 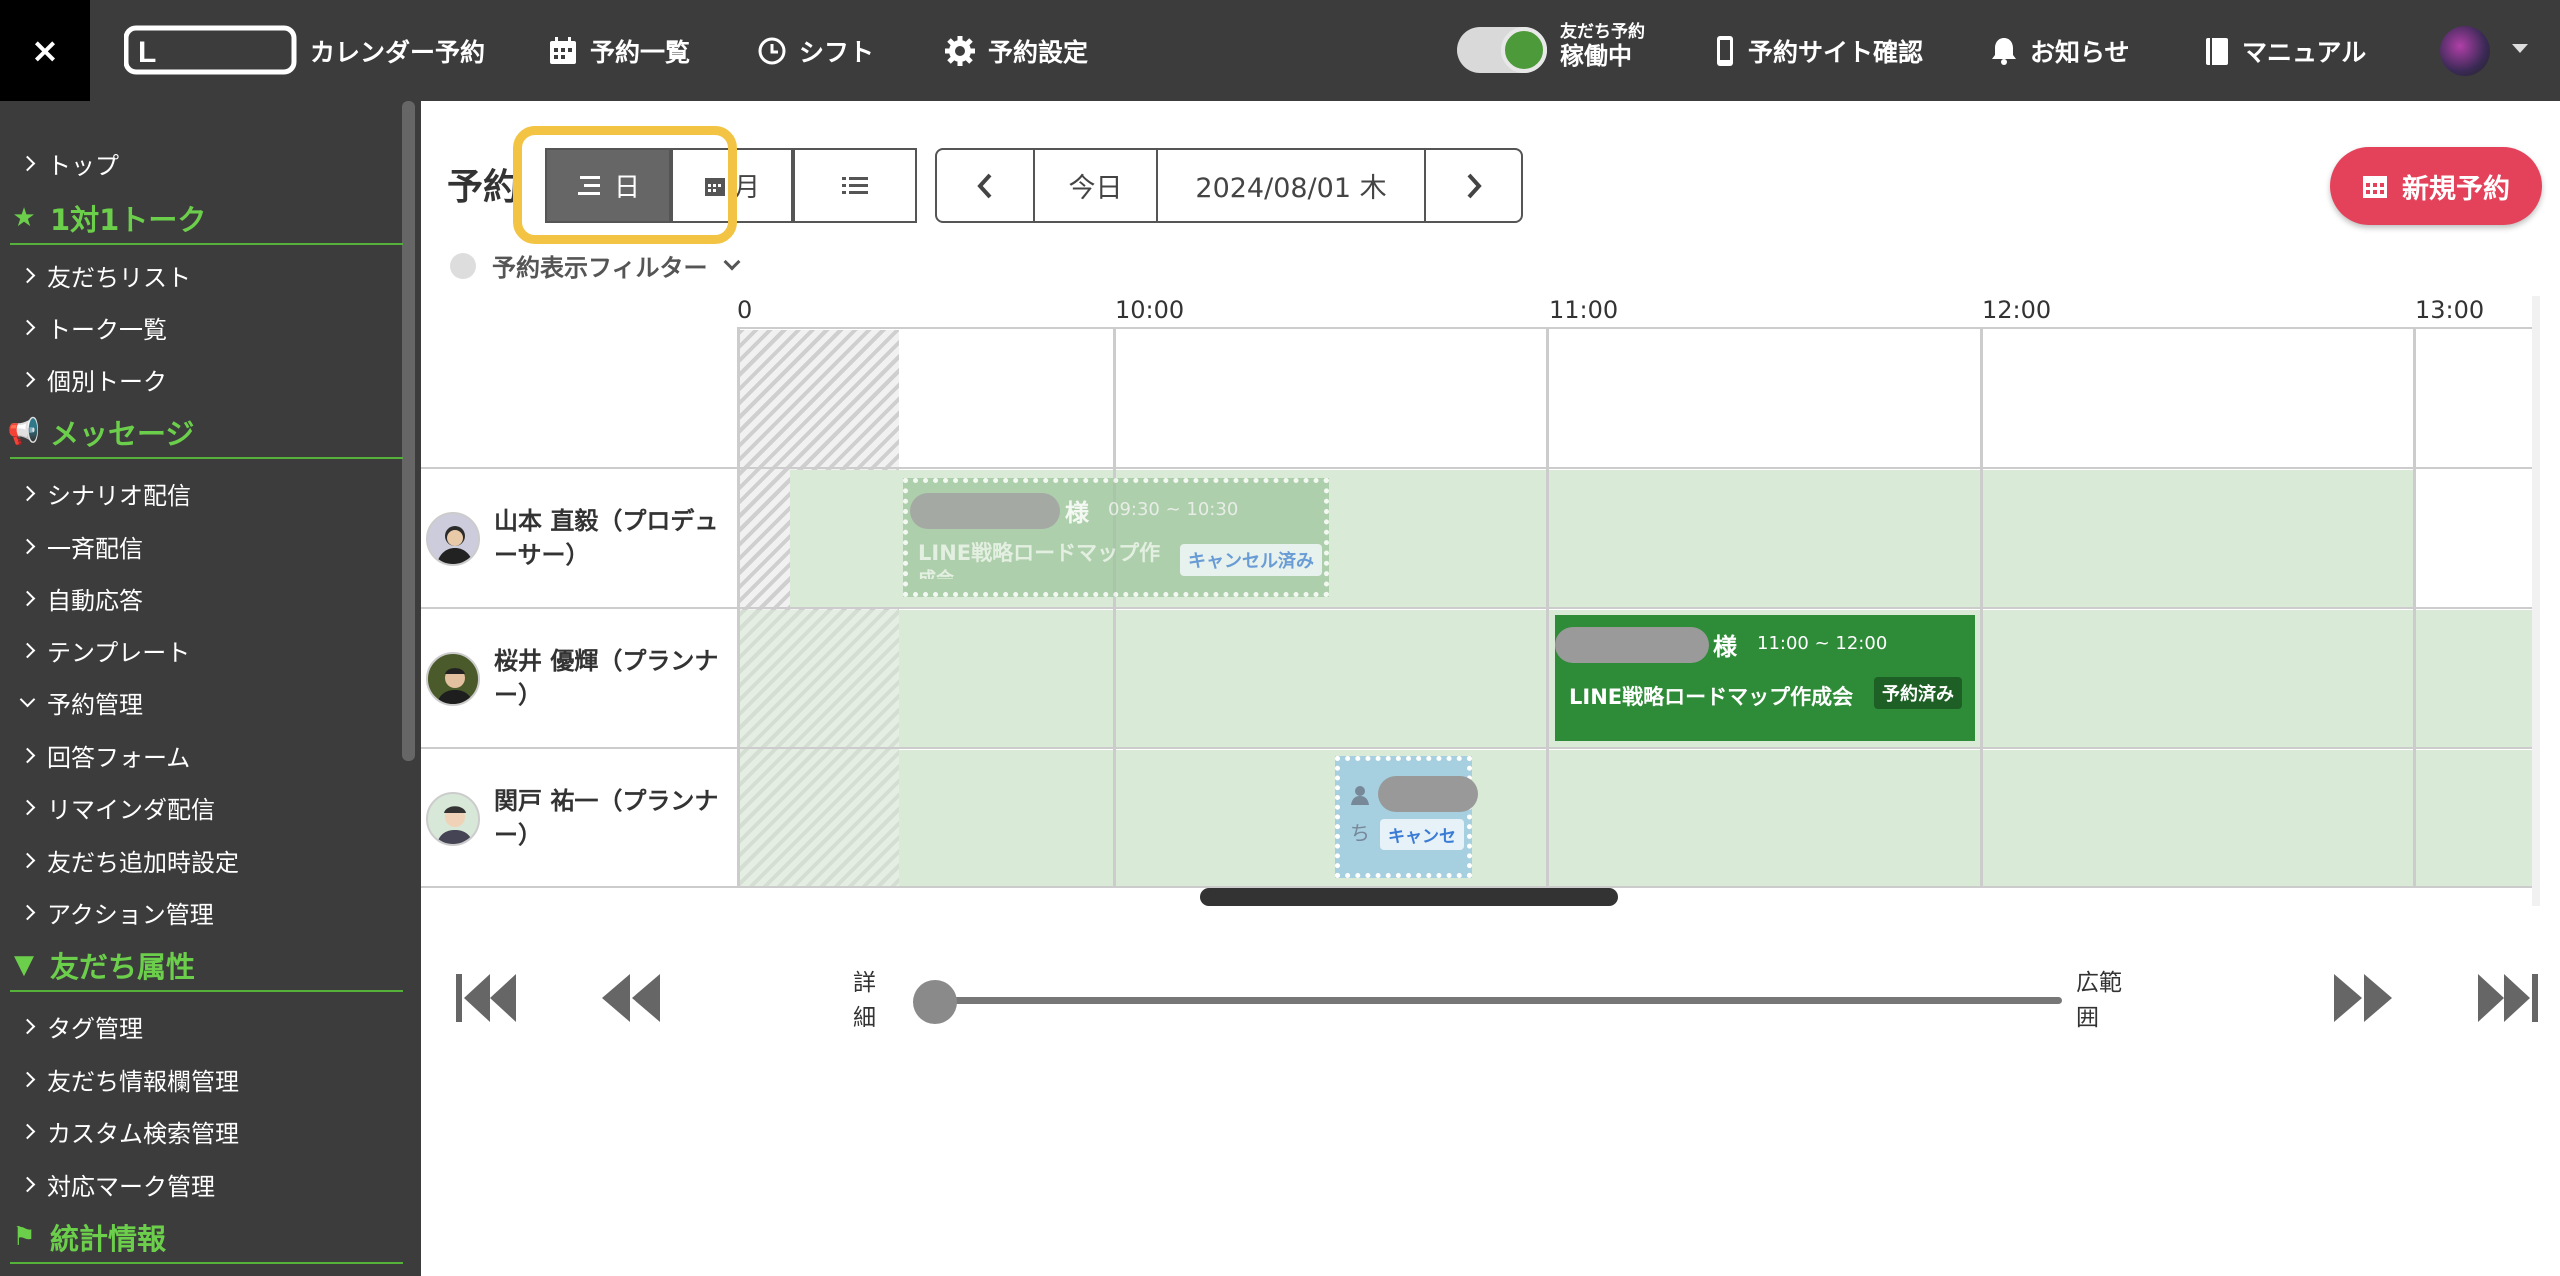 What do you see at coordinates (1116, 537) in the screenshot?
I see `reservation-card-cancelled: 様 09:30 ~ 10:30 LINE戦略ロードマップ作 成会 キャンセル済み` at bounding box center [1116, 537].